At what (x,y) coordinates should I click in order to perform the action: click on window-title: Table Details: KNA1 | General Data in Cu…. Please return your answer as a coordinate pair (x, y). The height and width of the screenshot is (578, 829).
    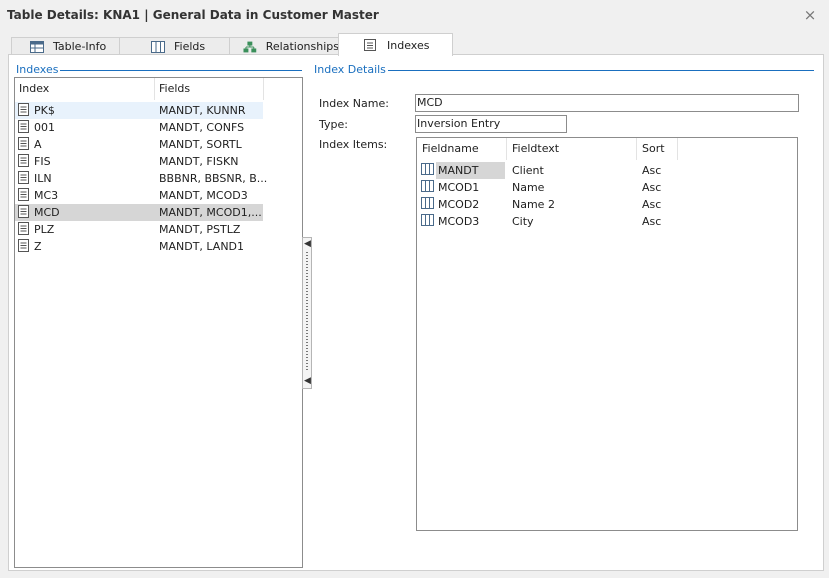
    Looking at the image, I should click on (193, 15).